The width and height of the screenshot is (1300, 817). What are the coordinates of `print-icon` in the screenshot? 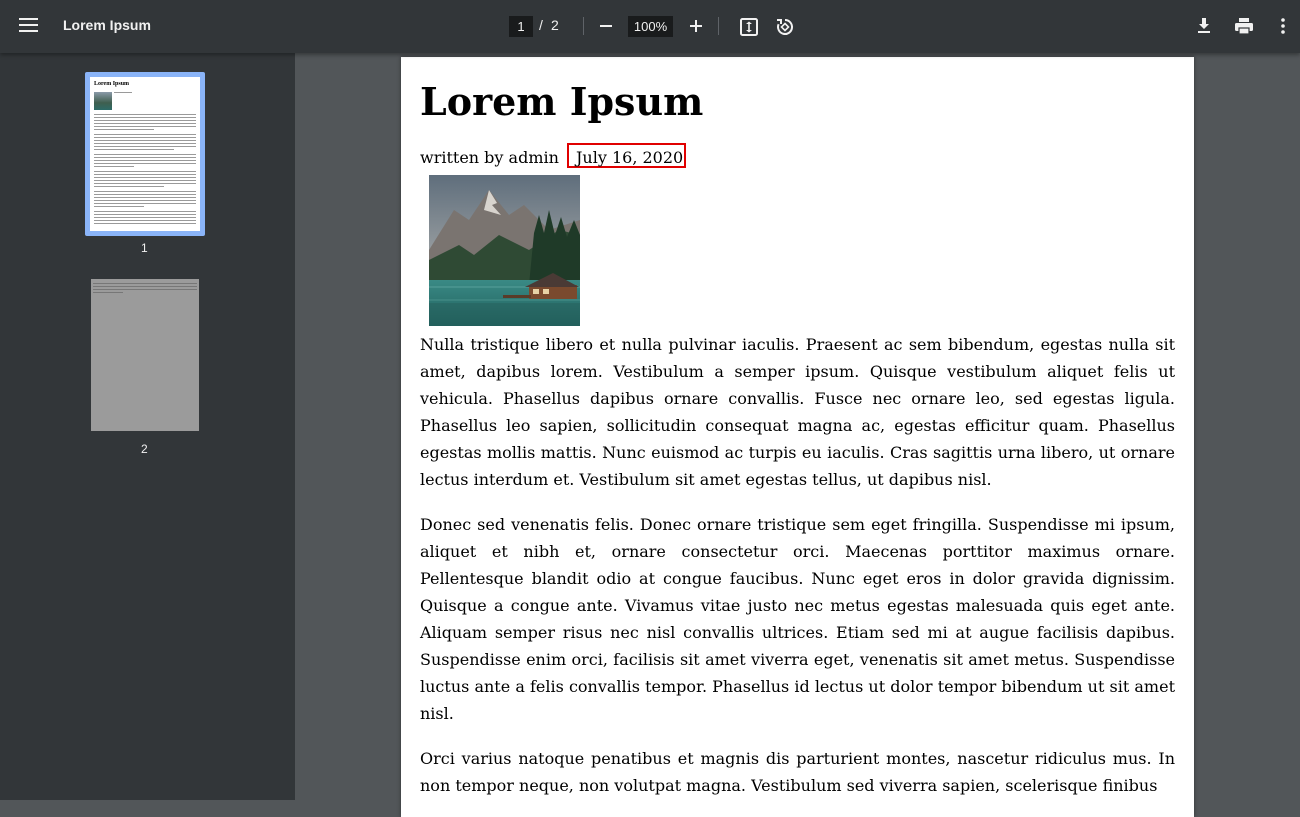 It's located at (1244, 26).